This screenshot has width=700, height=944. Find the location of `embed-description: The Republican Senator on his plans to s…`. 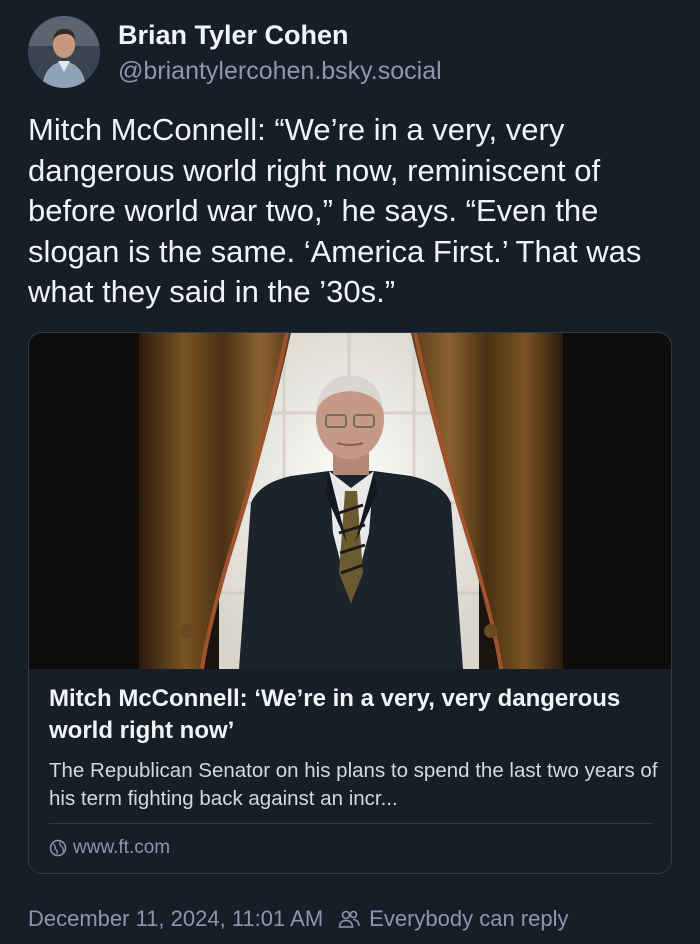

embed-description: The Republican Senator on his plans to s… is located at coordinates (353, 784).